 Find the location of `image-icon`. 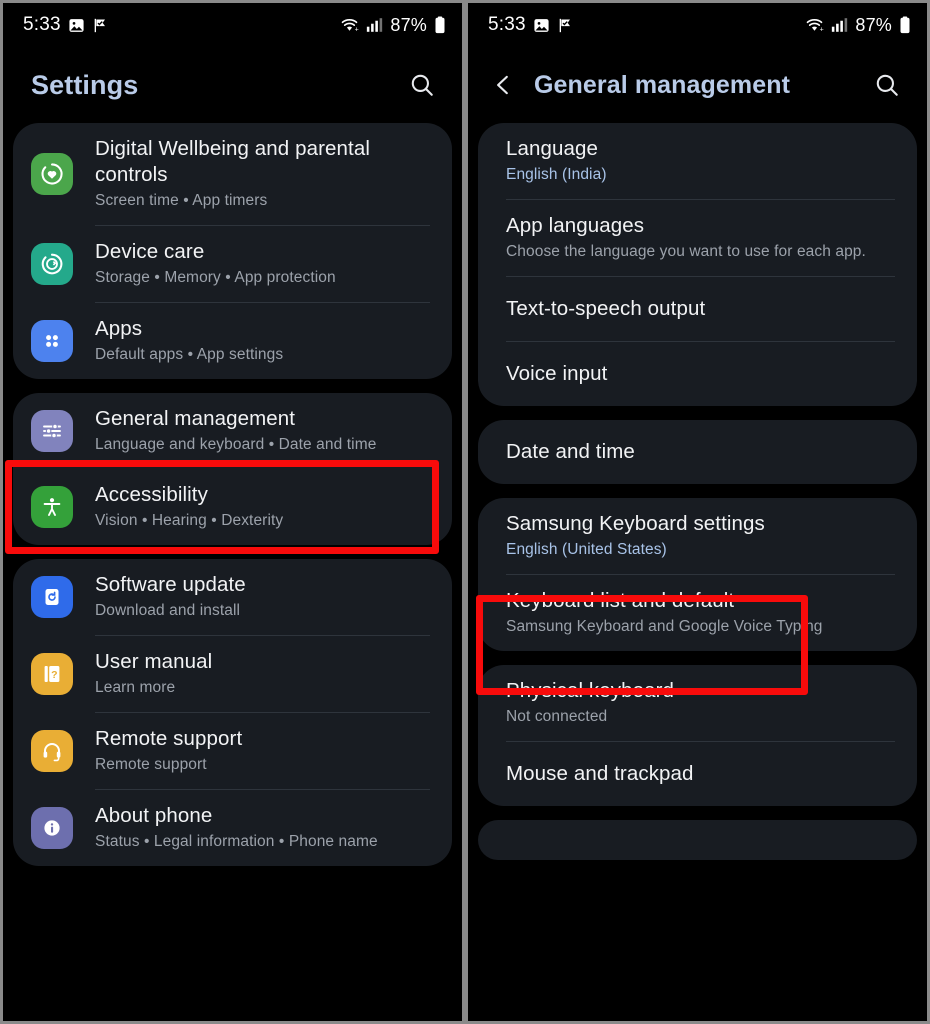

image-icon is located at coordinates (76, 25).